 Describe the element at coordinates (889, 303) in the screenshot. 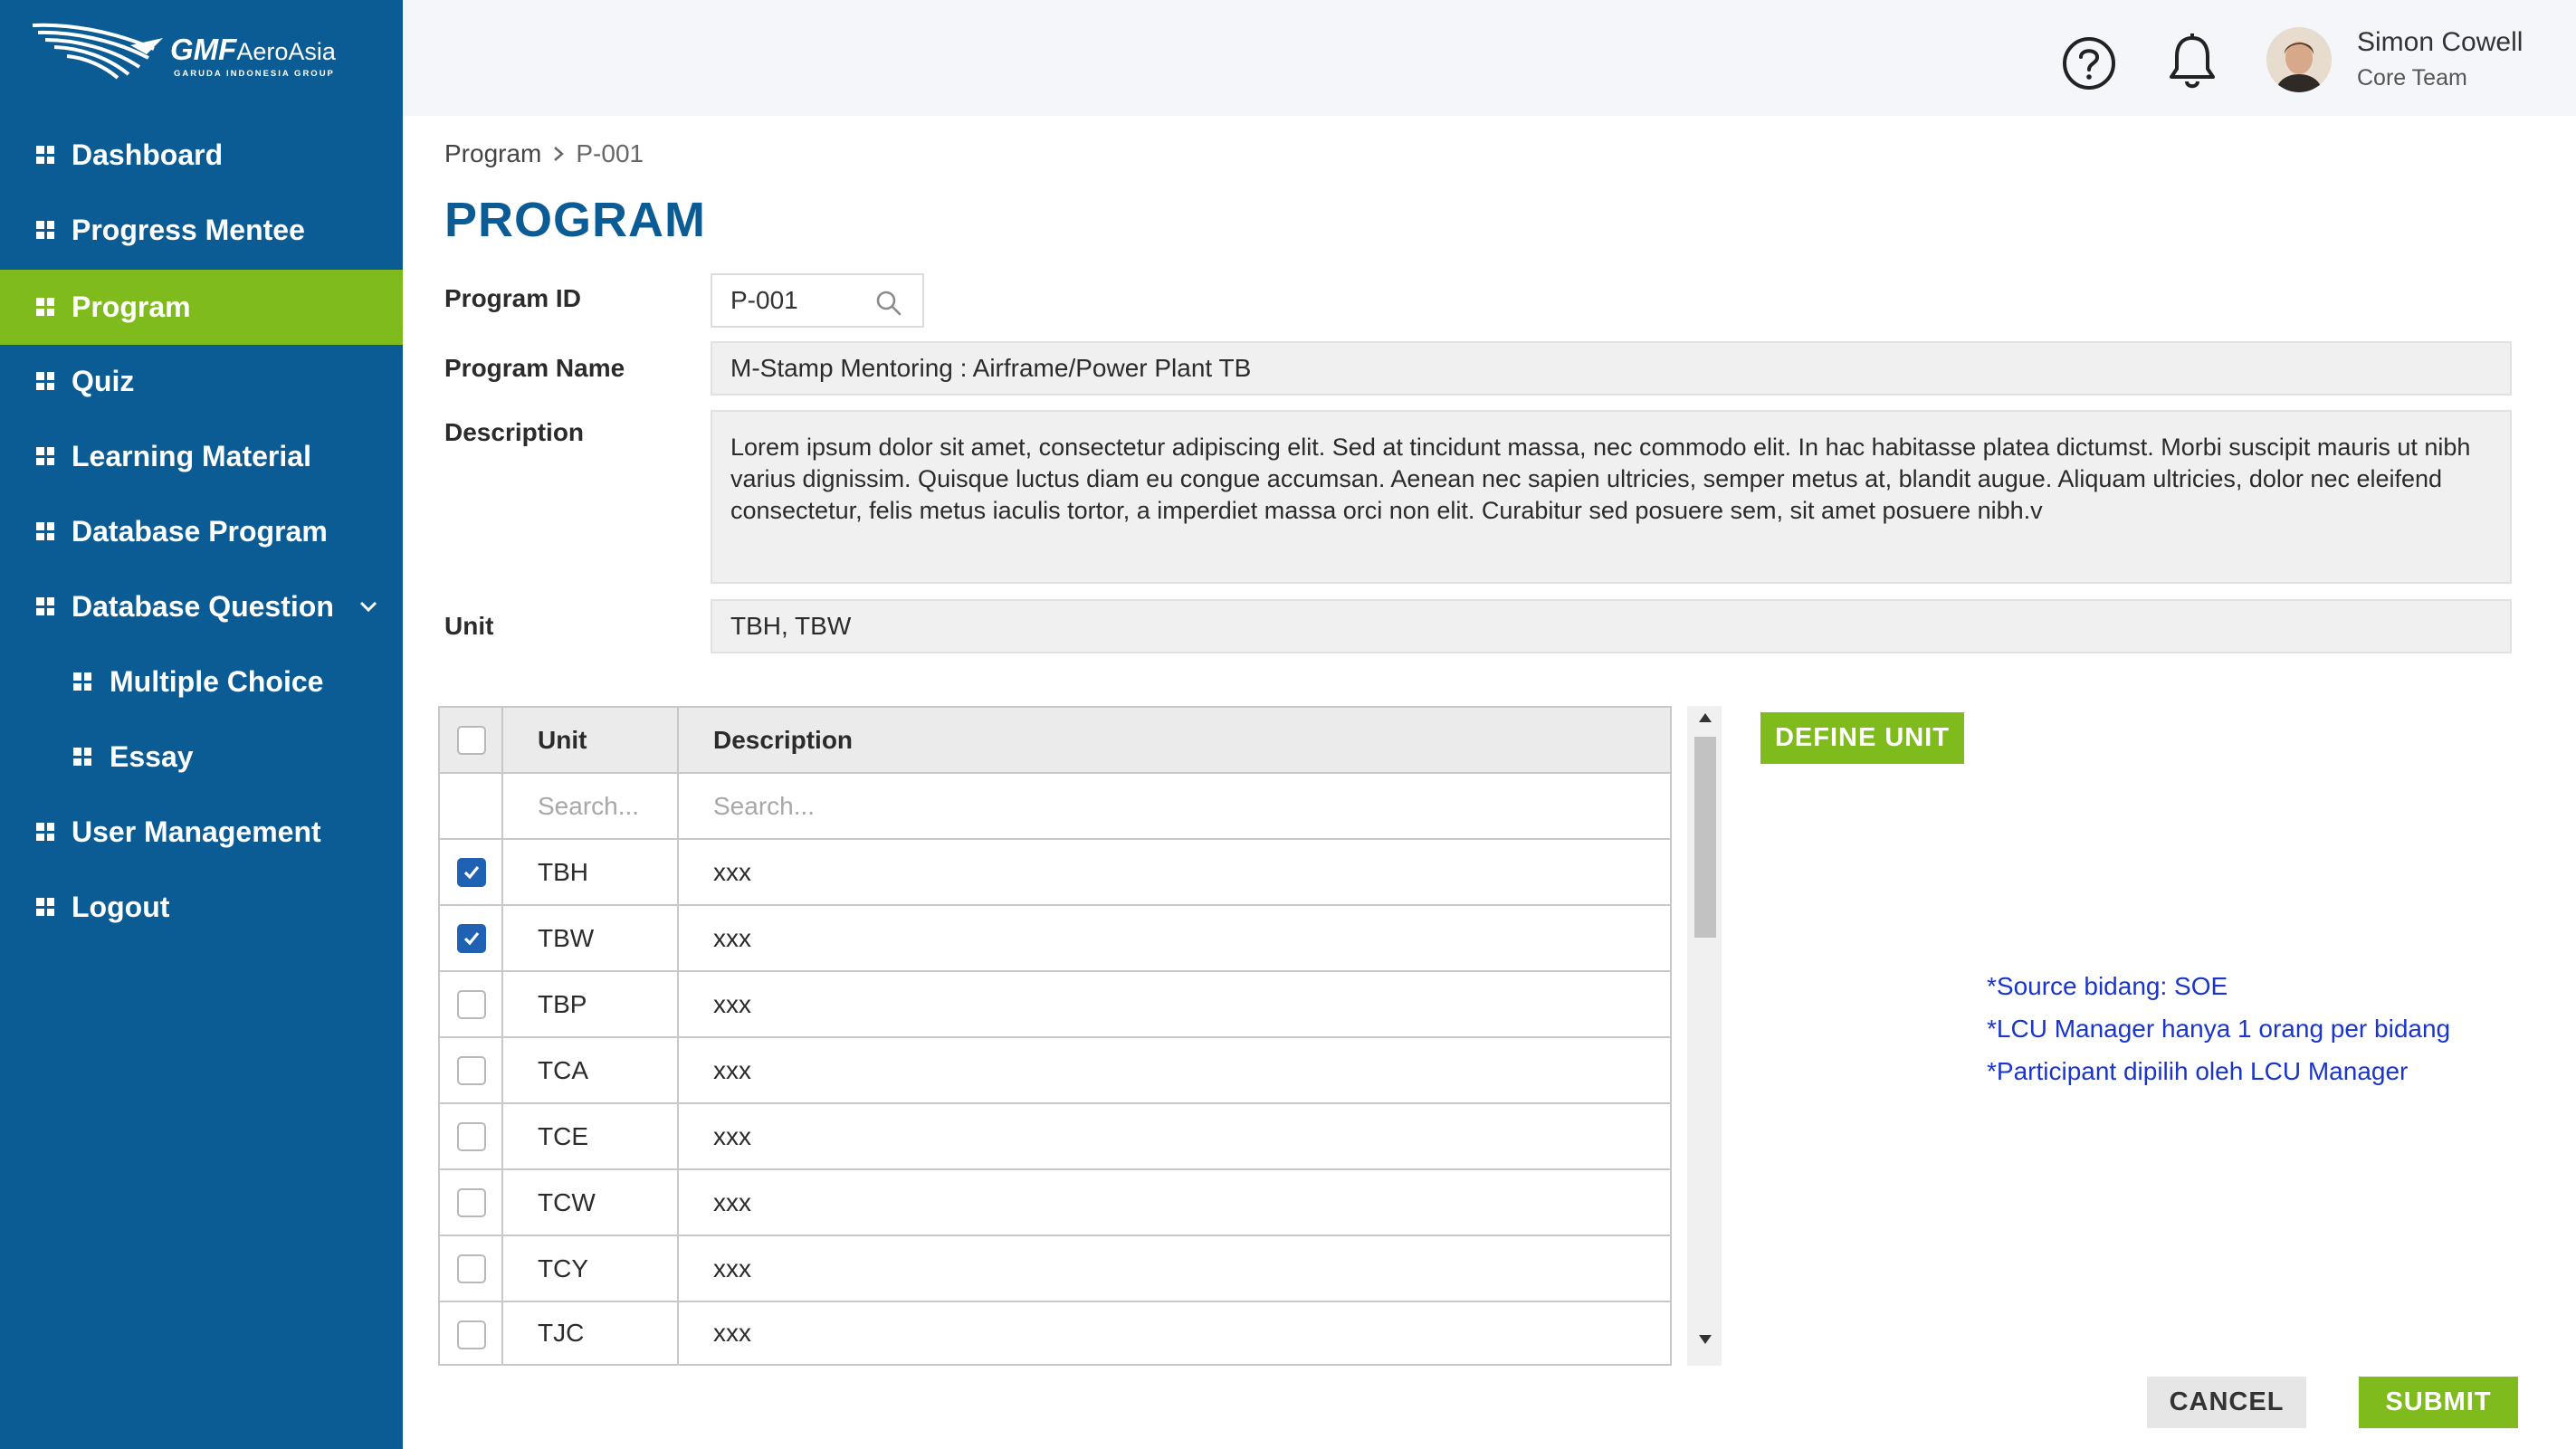

I see `search-icon` at that location.